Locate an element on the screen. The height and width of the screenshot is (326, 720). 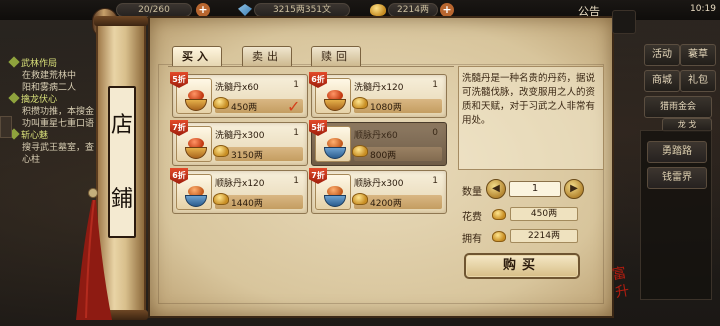
side-item-route: 勇踏路 is located at coordinates (677, 152).